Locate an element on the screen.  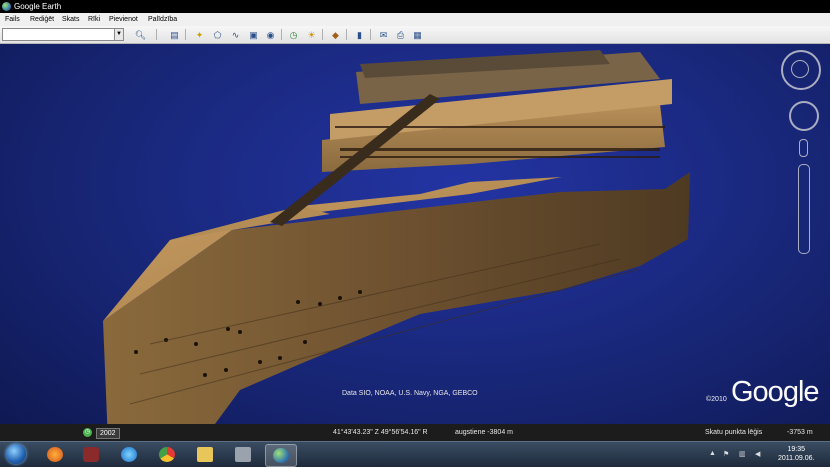
toolbar: ▼ 🔍︎ ▤ ✦ ⬠ ∿ ▣ ◉ ◷ ☀ ◆ ▮ ✉ ⎙ ▦ is located at coordinates (415, 35).